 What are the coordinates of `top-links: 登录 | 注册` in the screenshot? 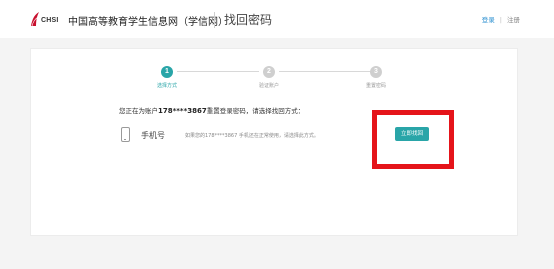 It's located at (501, 19).